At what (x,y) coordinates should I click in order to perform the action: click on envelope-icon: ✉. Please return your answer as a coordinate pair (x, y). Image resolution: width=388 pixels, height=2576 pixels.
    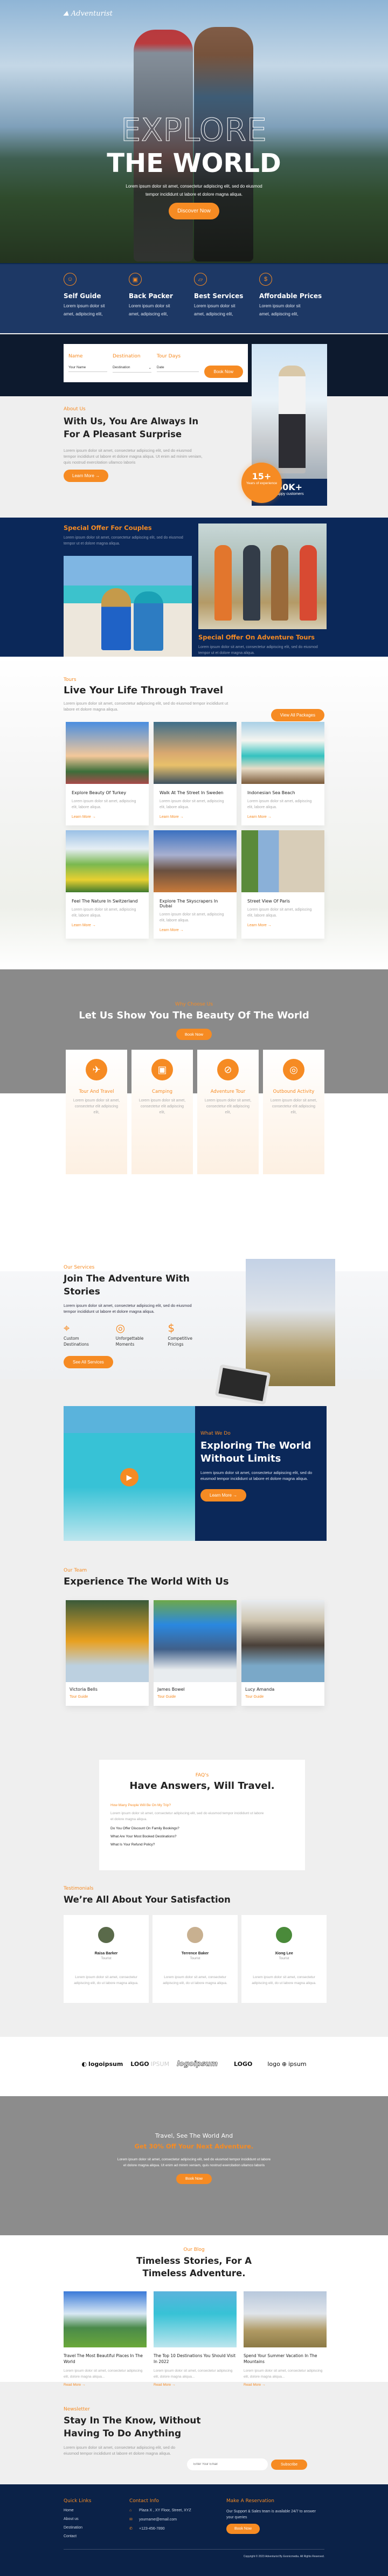
    Looking at the image, I should click on (131, 2520).